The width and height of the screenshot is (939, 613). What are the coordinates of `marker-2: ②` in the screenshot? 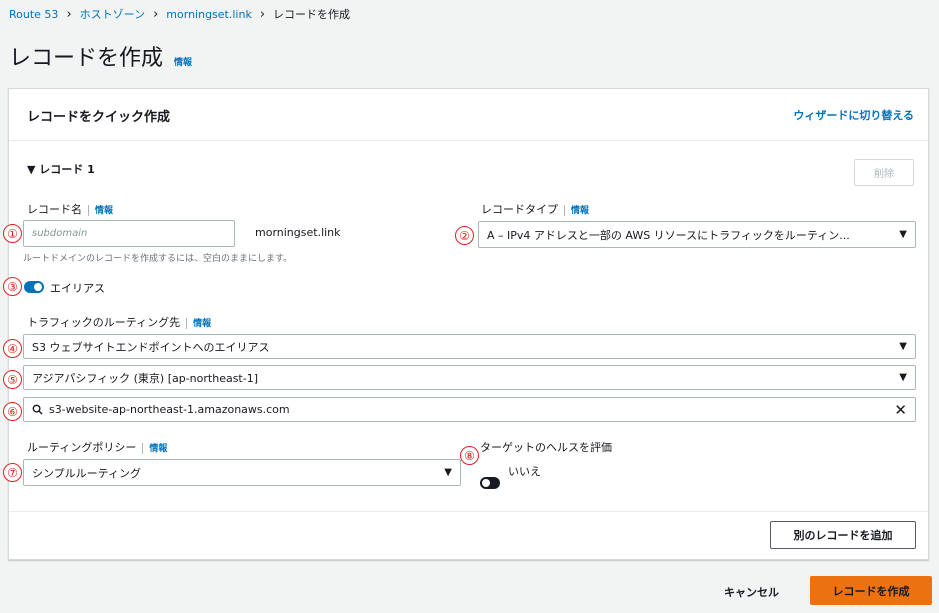 It's located at (464, 235).